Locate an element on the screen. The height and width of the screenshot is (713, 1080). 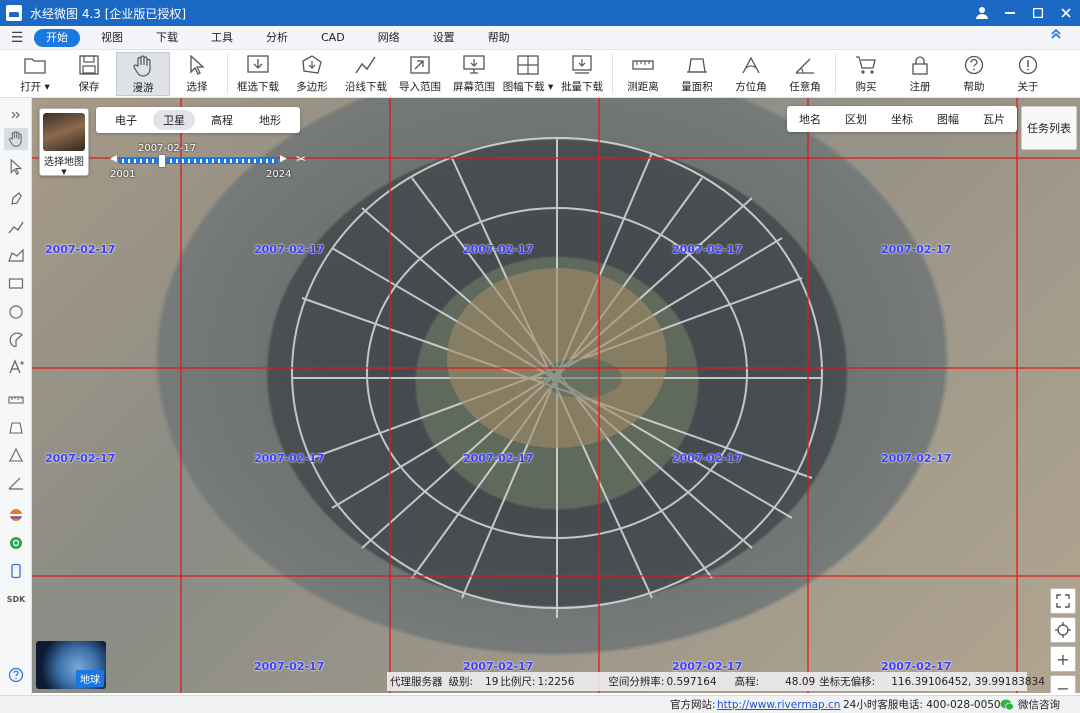
level-value: 19 is located at coordinates (492, 681).